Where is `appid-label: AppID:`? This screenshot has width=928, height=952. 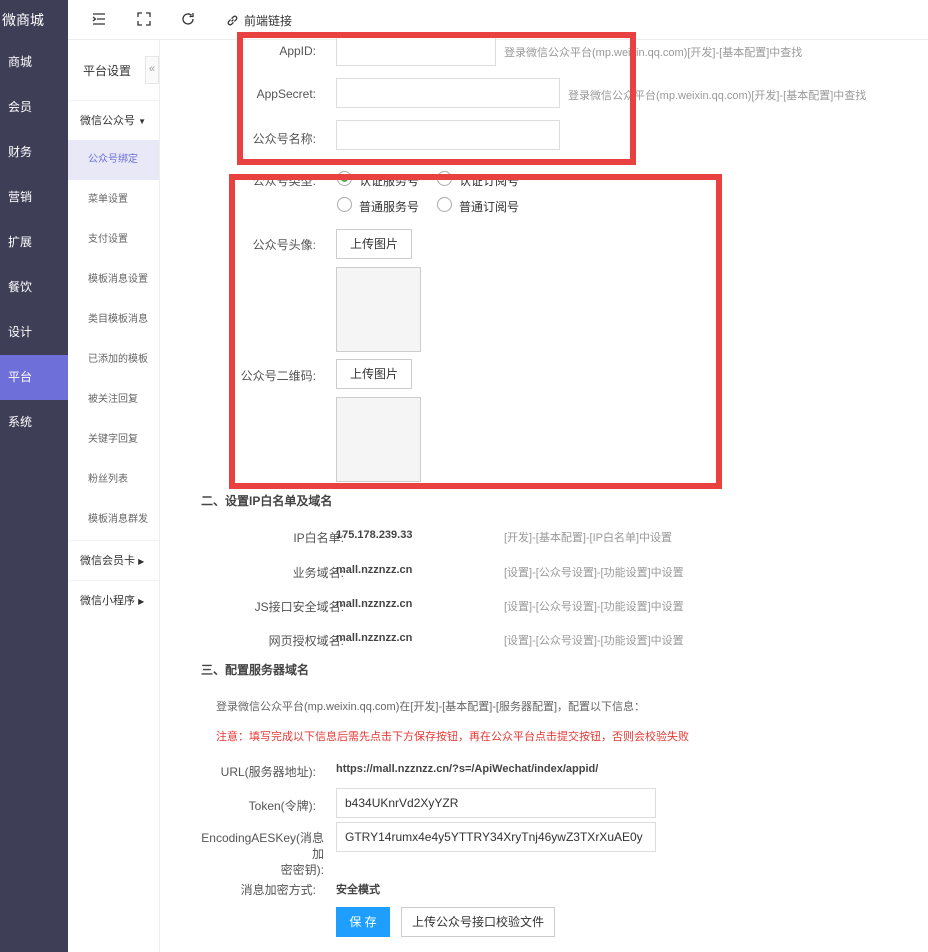 appid-label: AppID: is located at coordinates (297, 51).